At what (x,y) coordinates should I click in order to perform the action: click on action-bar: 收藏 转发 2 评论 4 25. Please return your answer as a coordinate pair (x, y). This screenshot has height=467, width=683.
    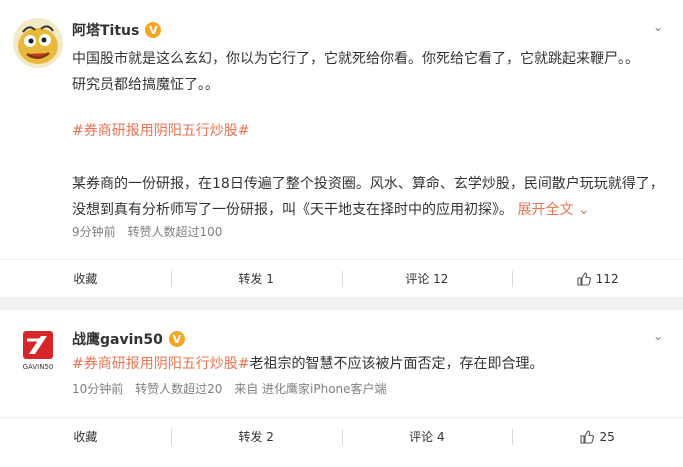
    Looking at the image, I should click on (341, 436).